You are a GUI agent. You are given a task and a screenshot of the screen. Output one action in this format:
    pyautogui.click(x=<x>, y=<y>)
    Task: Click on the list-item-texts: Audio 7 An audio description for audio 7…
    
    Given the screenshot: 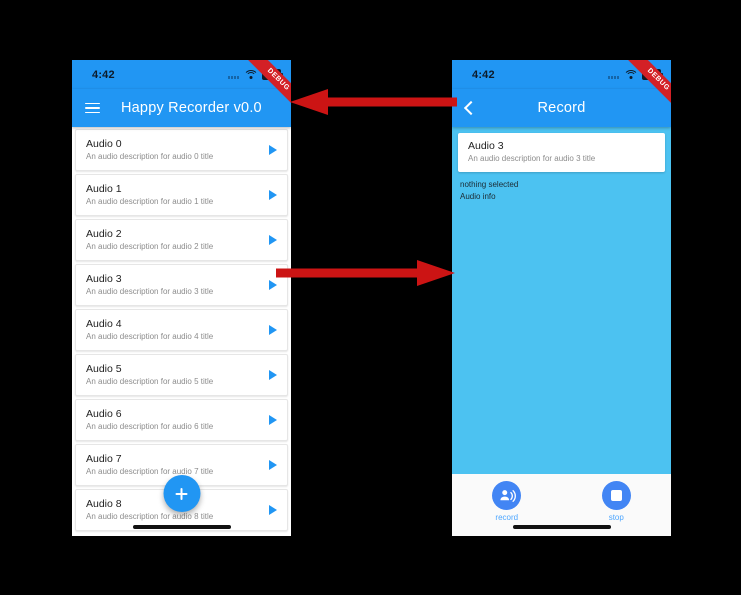 What is the action you would take?
    pyautogui.click(x=174, y=465)
    